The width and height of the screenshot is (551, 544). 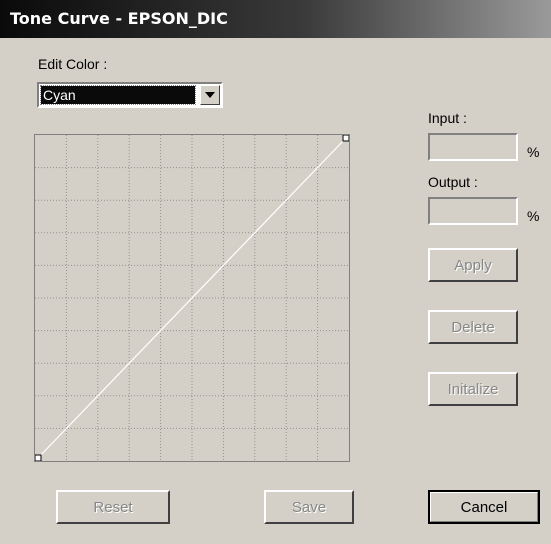 I want to click on title-bar: Tone Curve - EPSON_DIC, so click(x=275, y=19).